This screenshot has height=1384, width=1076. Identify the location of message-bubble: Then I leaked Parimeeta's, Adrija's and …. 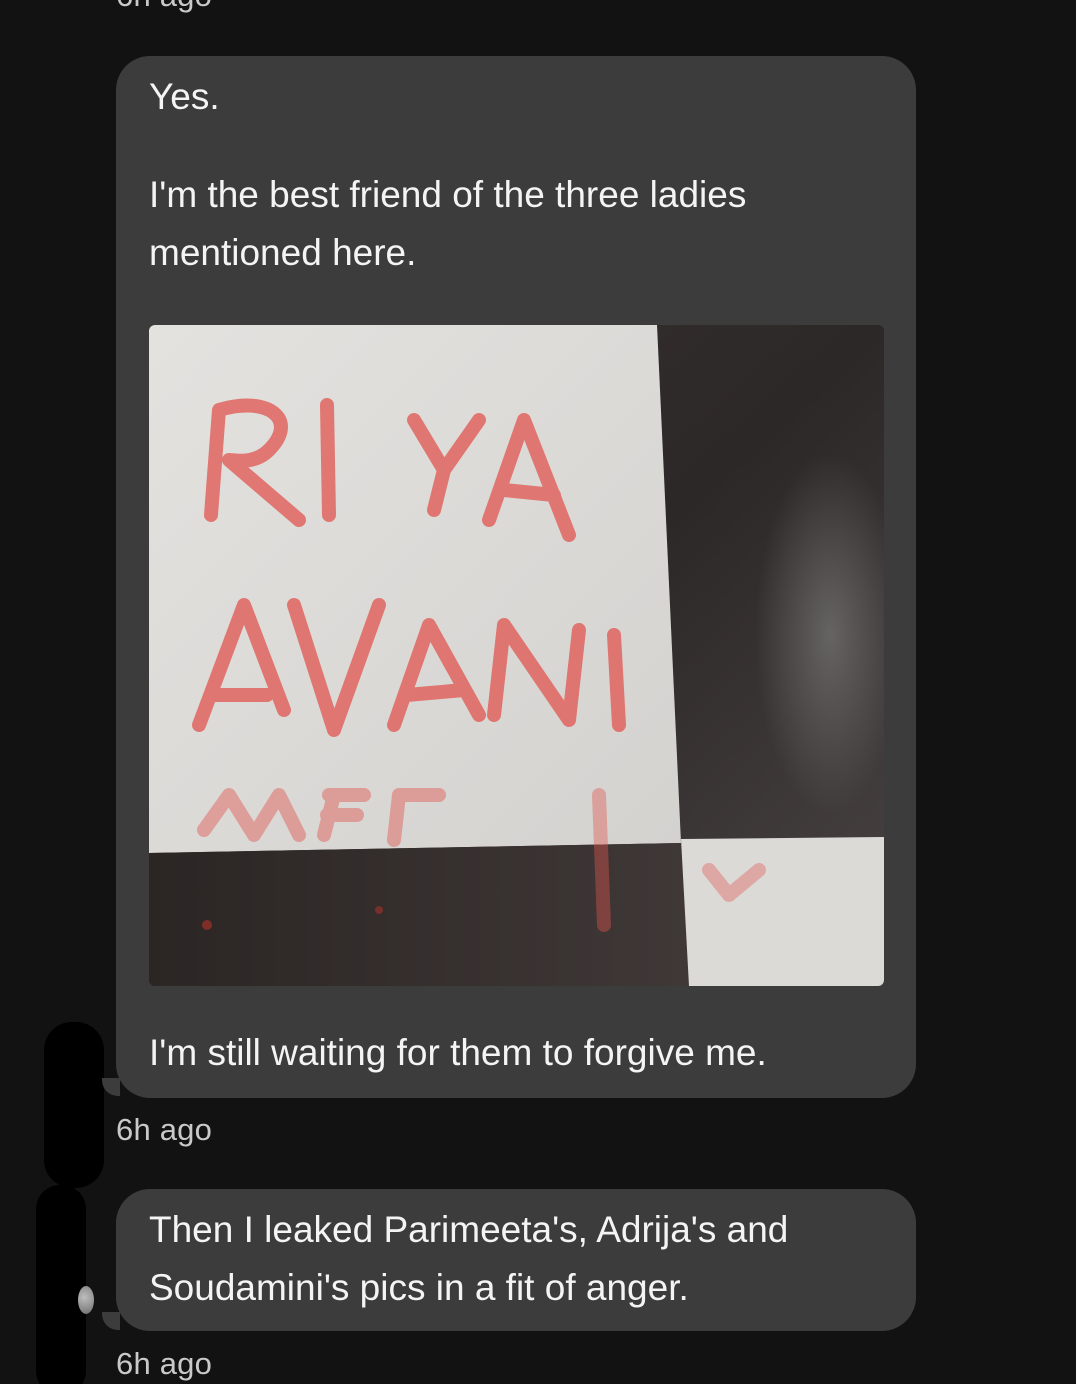
(516, 1260).